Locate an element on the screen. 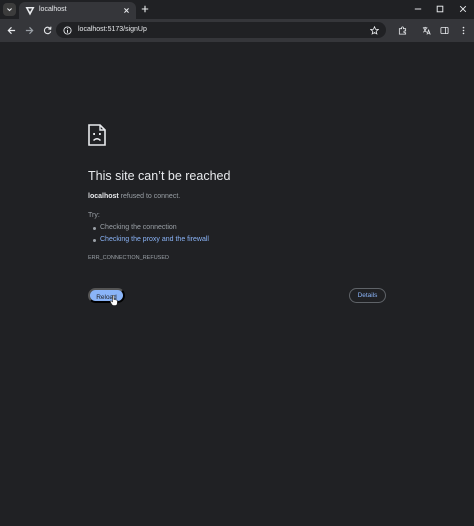 This screenshot has height=526, width=474. close-window-button is located at coordinates (463, 9).